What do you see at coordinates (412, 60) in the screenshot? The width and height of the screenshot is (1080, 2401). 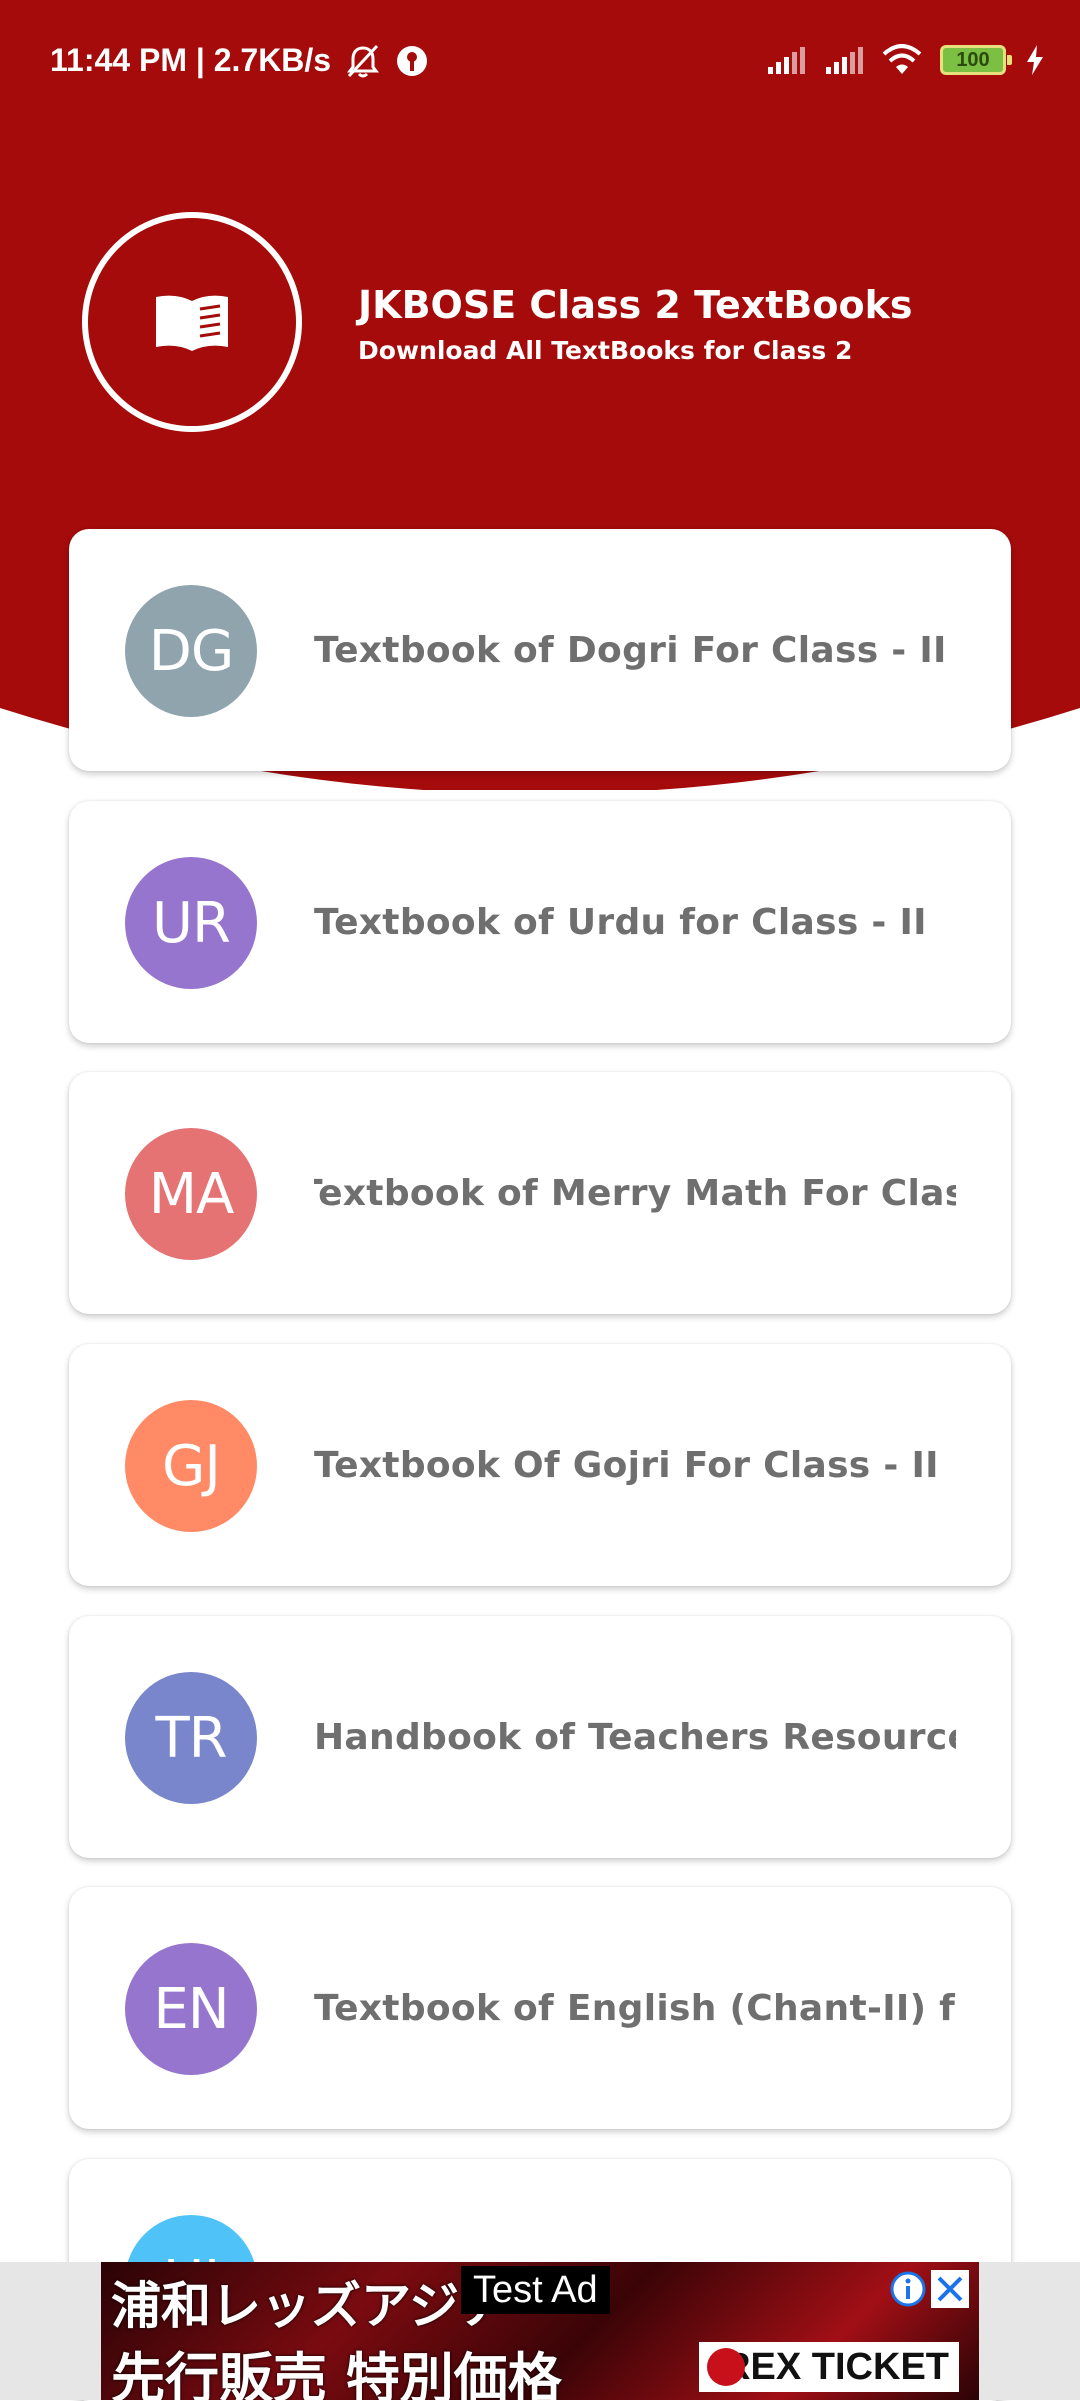 I see `vpn-icon` at bounding box center [412, 60].